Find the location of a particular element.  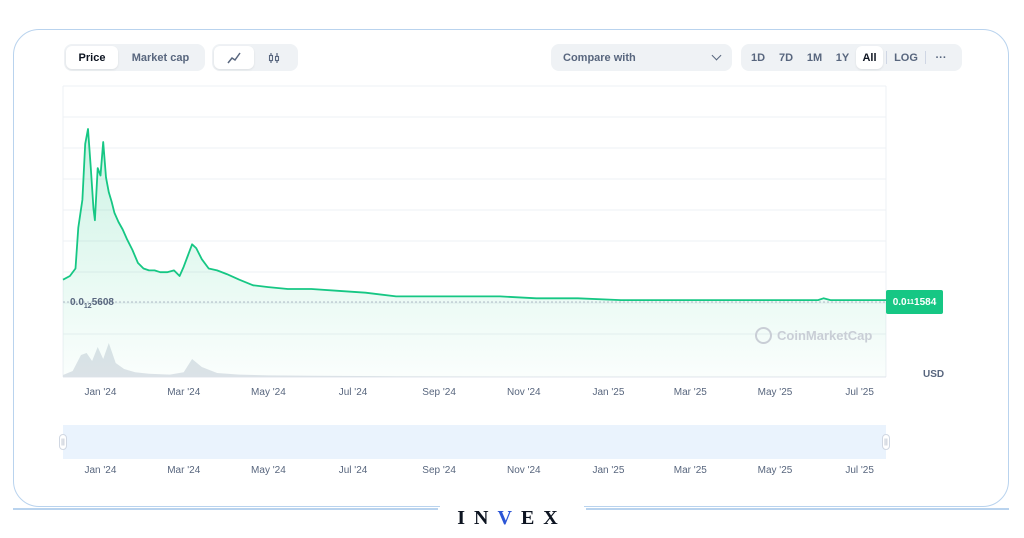

footer-line-left is located at coordinates (225, 509).